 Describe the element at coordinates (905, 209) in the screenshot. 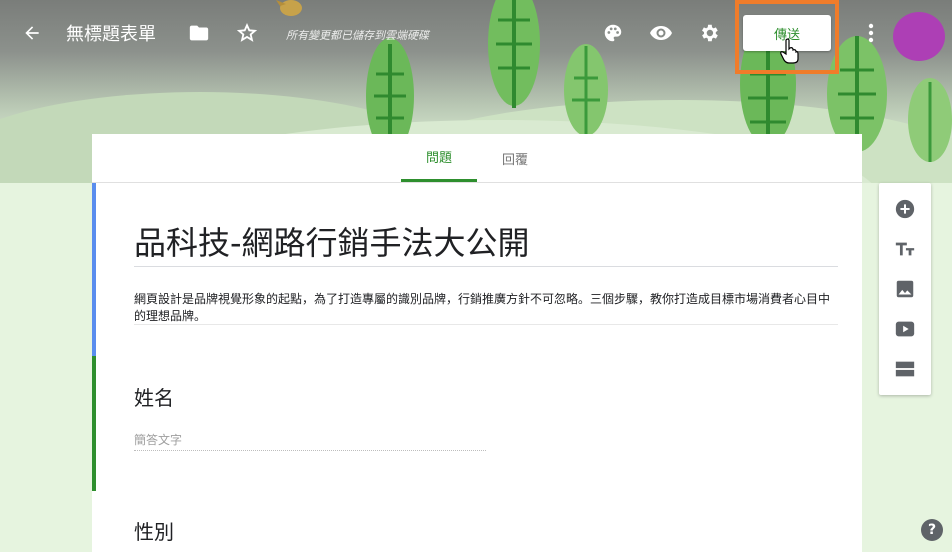

I see `add-question-icon` at that location.